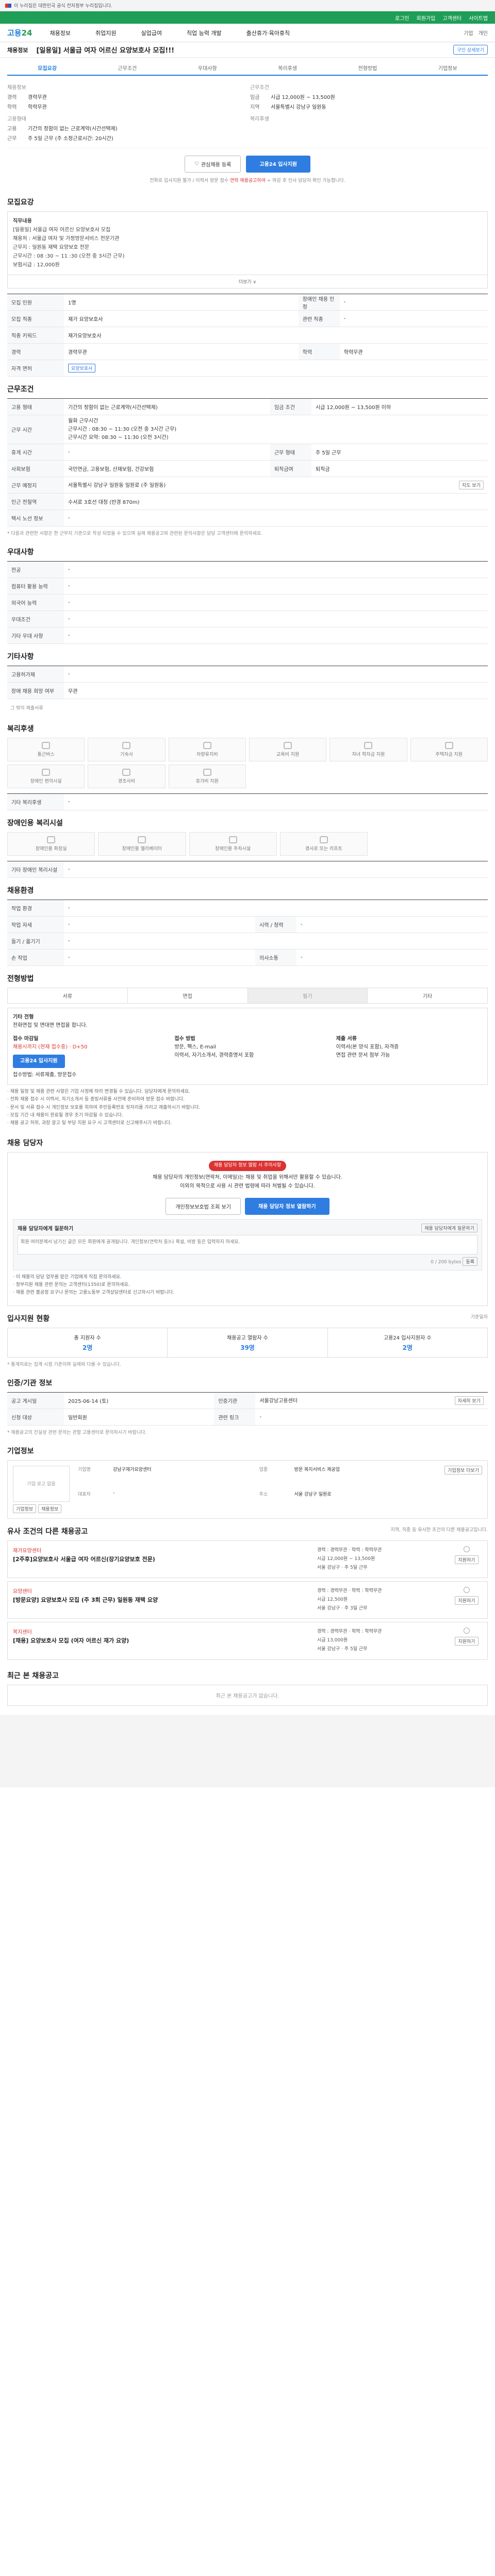 This screenshot has height=2576, width=495. What do you see at coordinates (426, 18) in the screenshot?
I see `signup-link: 회원가입` at bounding box center [426, 18].